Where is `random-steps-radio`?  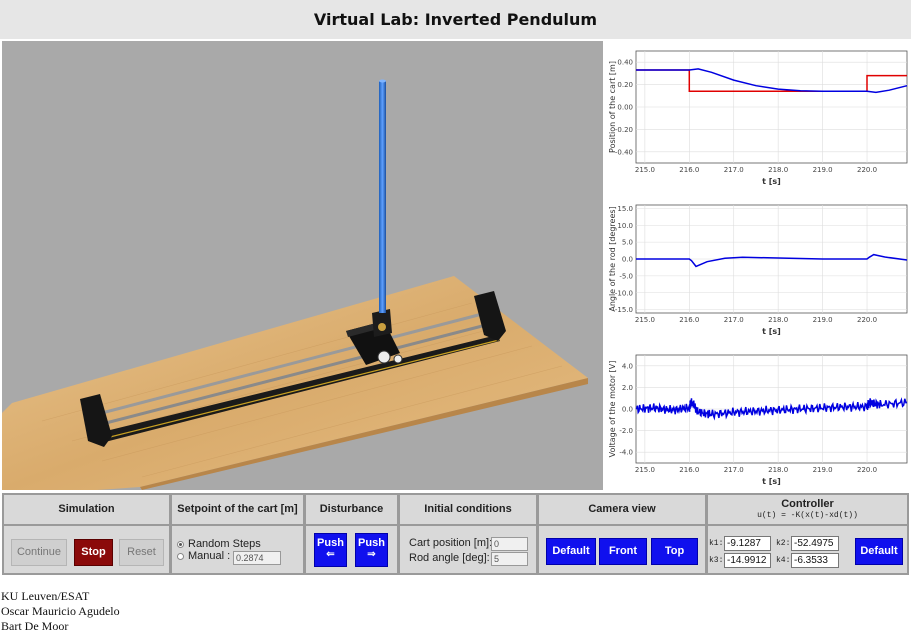 random-steps-radio is located at coordinates (180, 544).